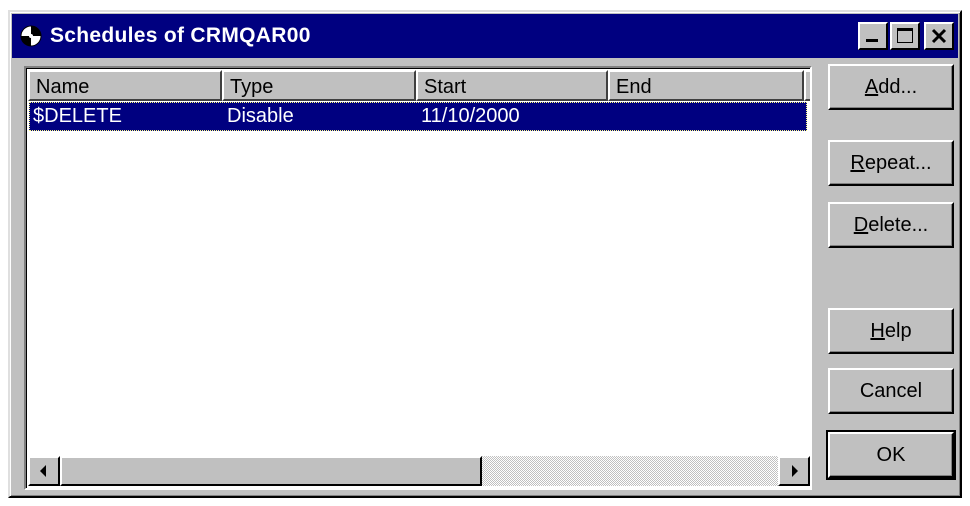 This screenshot has height=506, width=970. What do you see at coordinates (807, 85) in the screenshot?
I see `column-header-more` at bounding box center [807, 85].